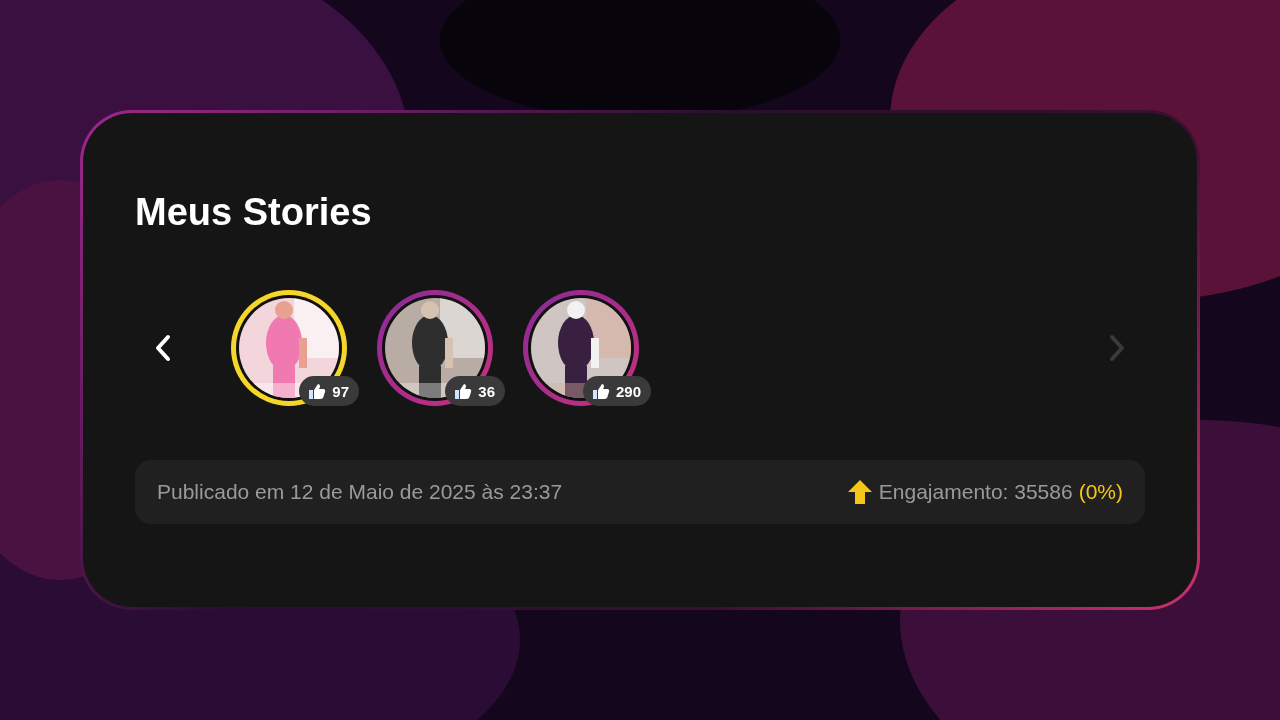  I want to click on likes-badge: 97, so click(329, 391).